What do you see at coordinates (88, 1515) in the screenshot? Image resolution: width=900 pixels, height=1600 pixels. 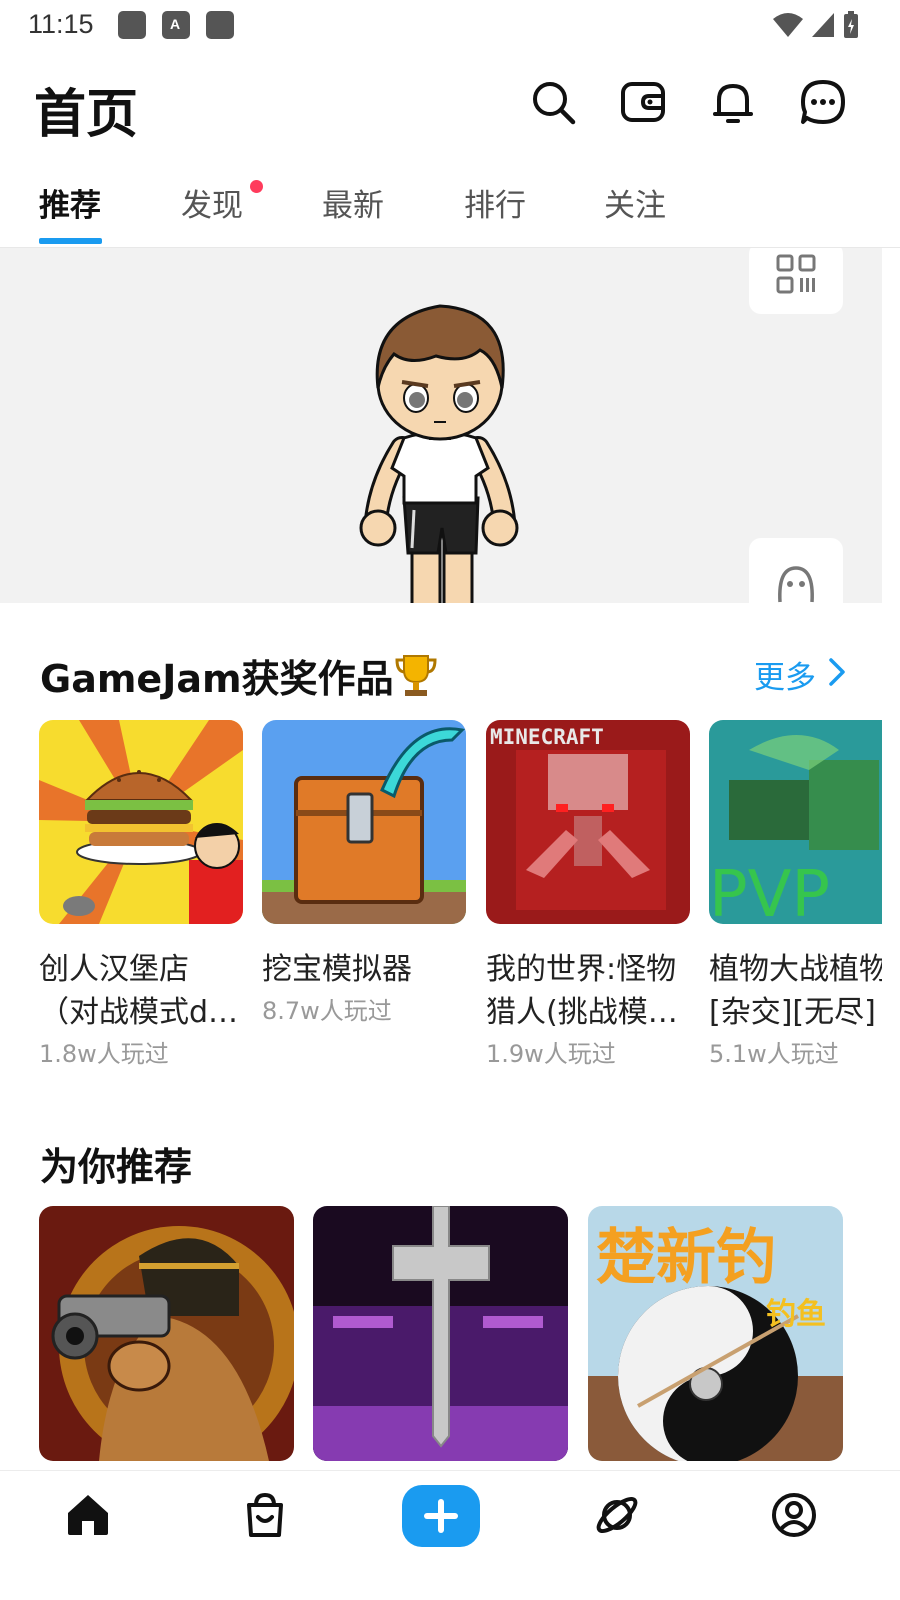 I see `home-icon` at bounding box center [88, 1515].